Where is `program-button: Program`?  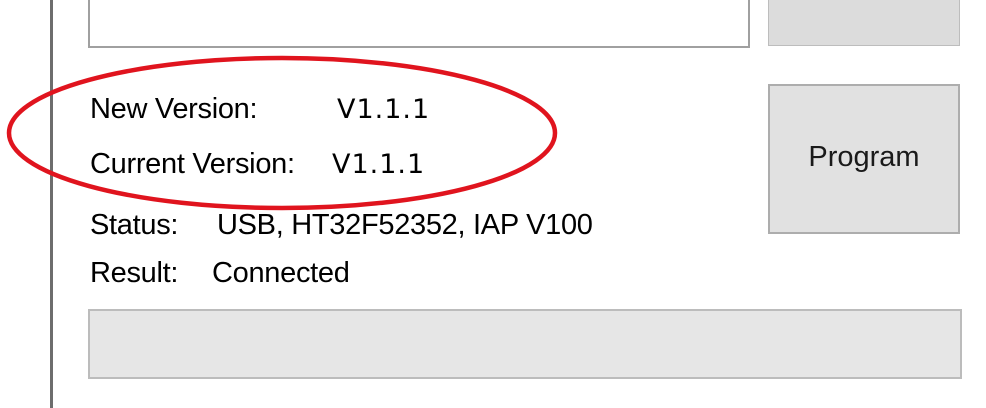 program-button: Program is located at coordinates (864, 159).